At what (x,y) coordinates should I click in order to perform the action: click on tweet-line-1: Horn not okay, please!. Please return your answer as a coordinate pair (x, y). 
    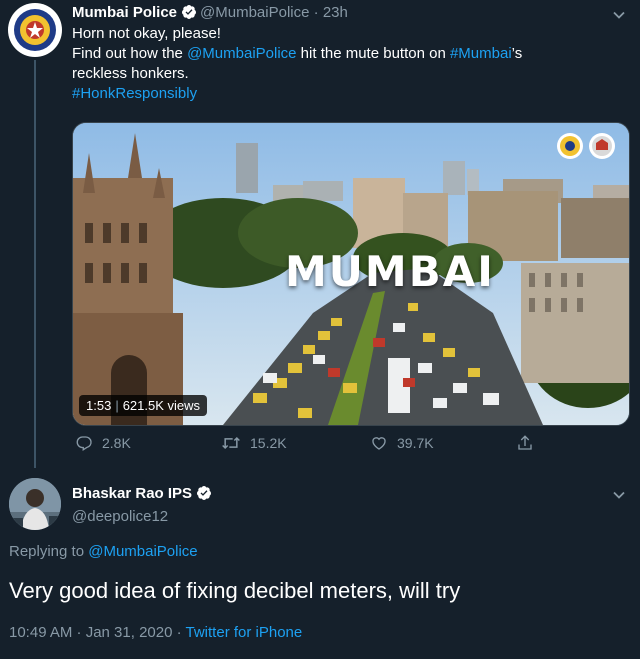
    Looking at the image, I should click on (146, 33).